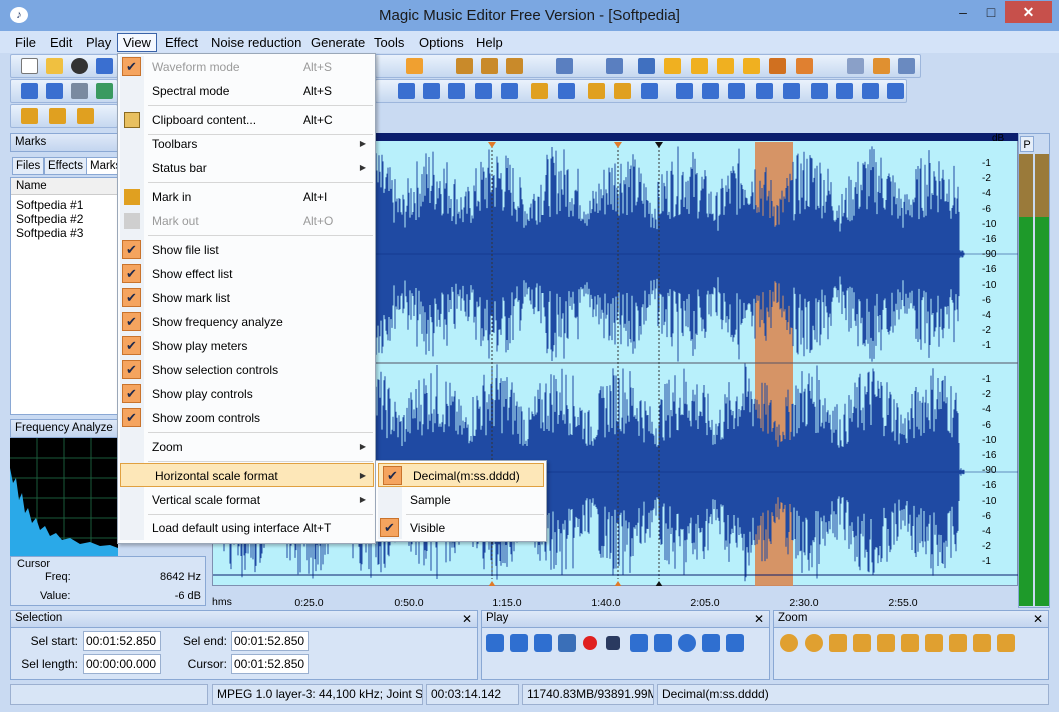  What do you see at coordinates (54, 66) in the screenshot?
I see `open-folder-icon` at bounding box center [54, 66].